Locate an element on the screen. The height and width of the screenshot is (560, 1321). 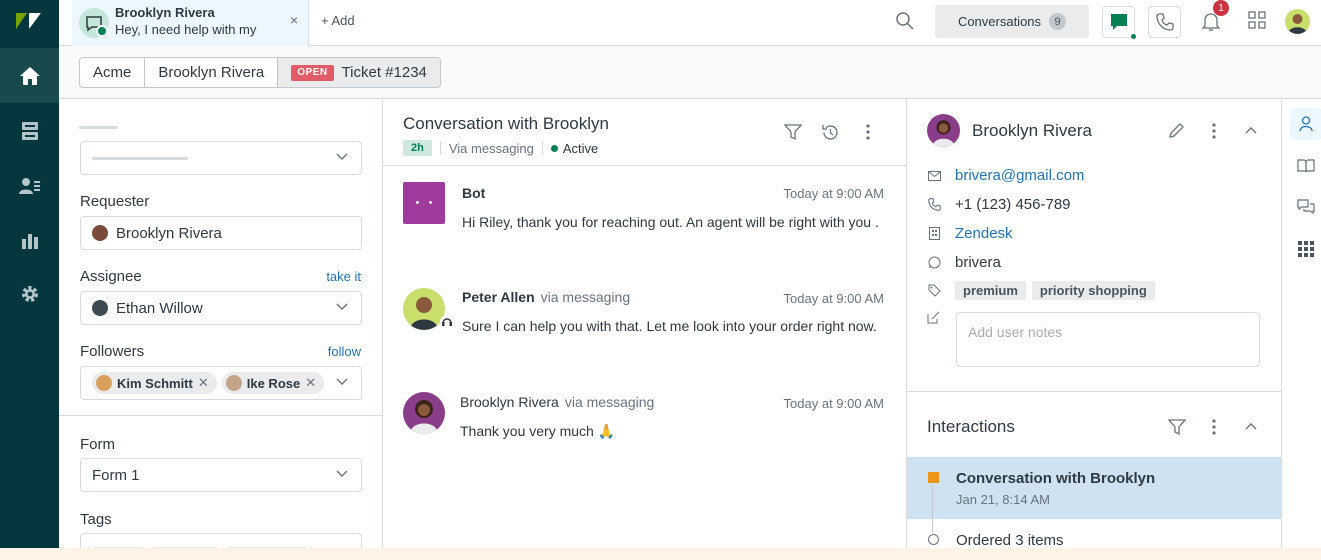
active-dot is located at coordinates (554, 148).